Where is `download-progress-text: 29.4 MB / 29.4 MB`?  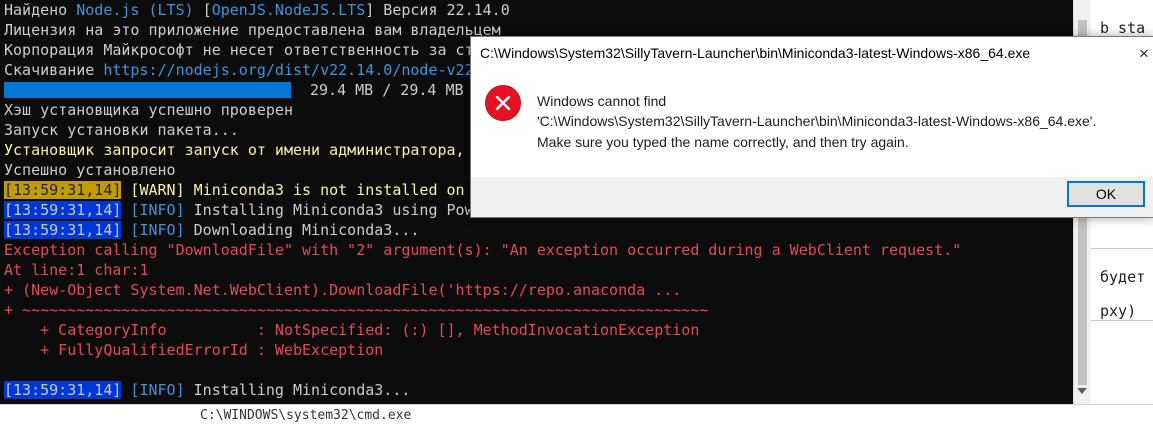
download-progress-text: 29.4 MB / 29.4 MB is located at coordinates (387, 90).